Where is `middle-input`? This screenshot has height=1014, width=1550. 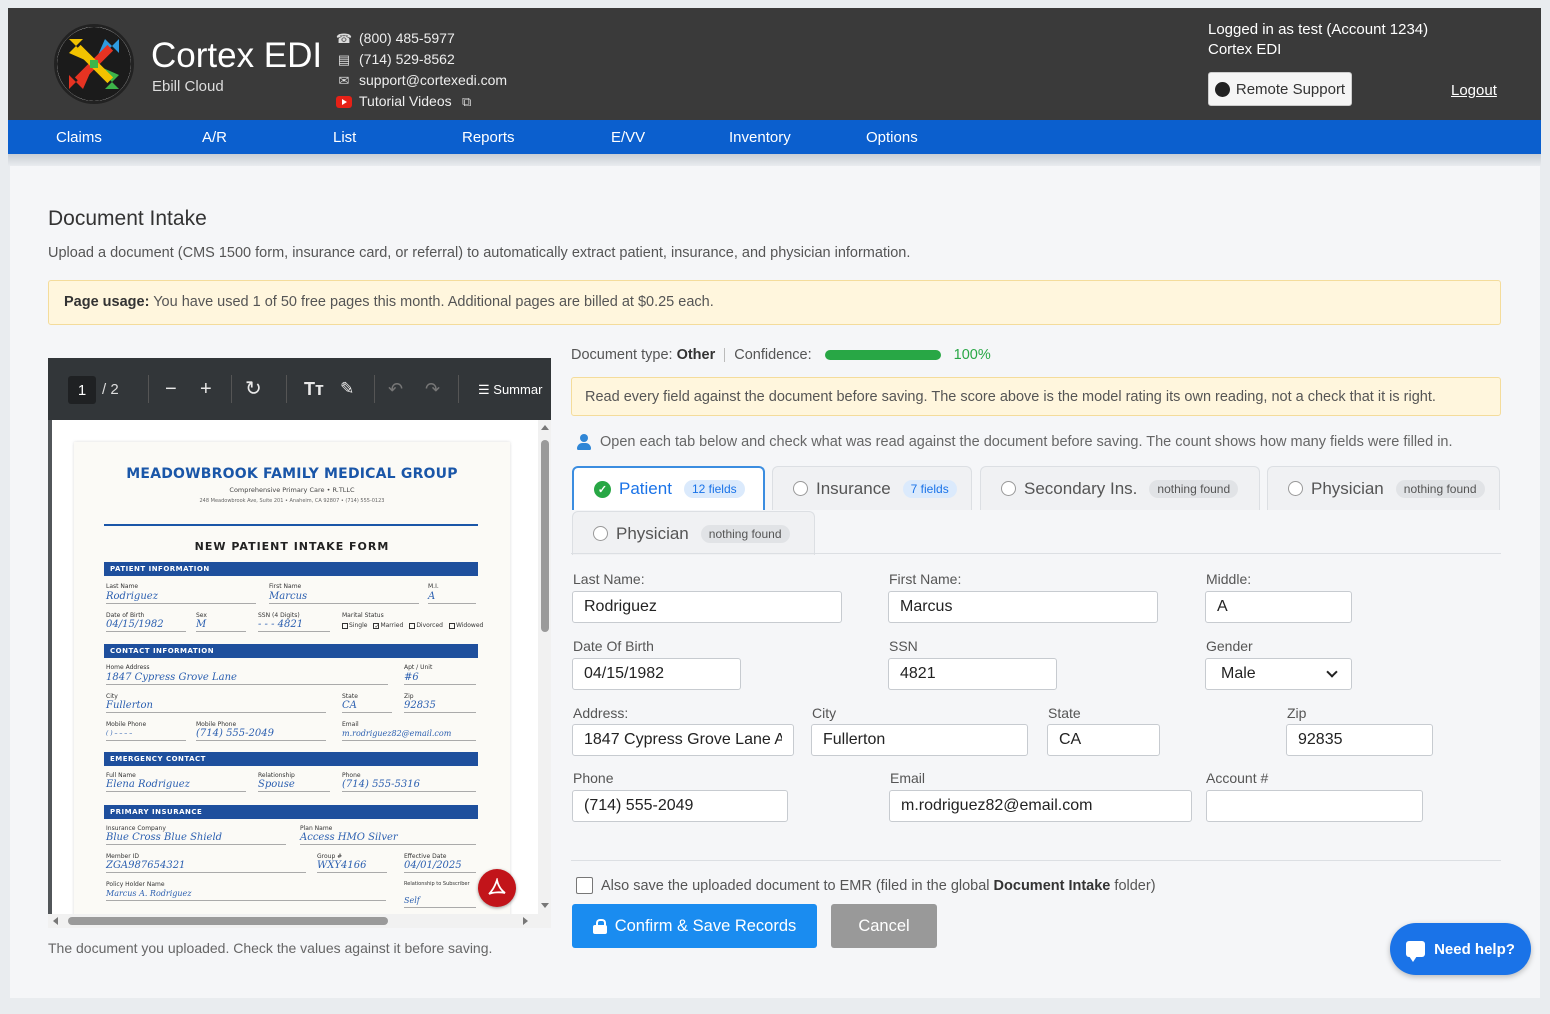 middle-input is located at coordinates (1278, 607).